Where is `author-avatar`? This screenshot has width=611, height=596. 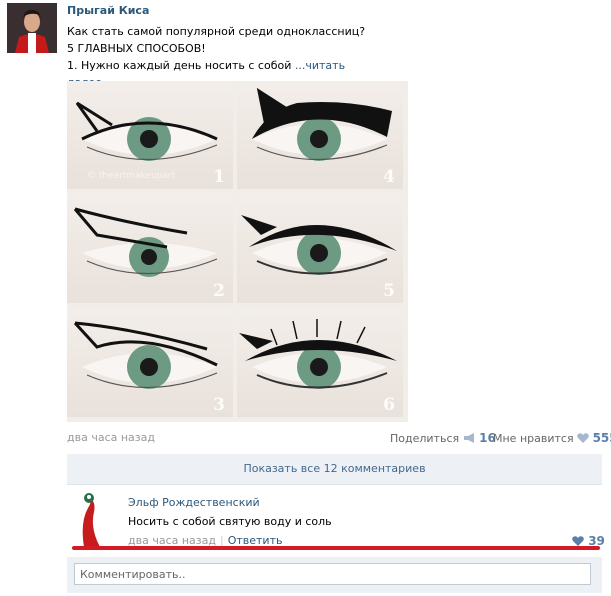
author-avatar is located at coordinates (32, 28).